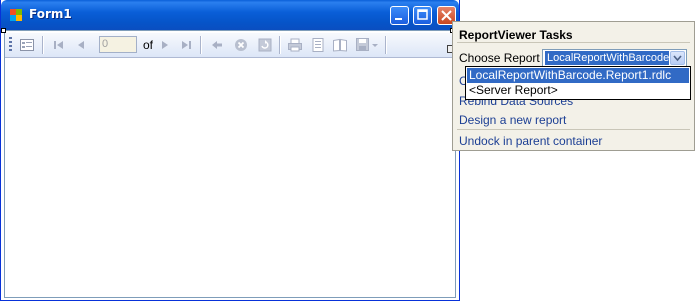 Image resolution: width=695 pixels, height=301 pixels. What do you see at coordinates (375, 45) in the screenshot?
I see `export-dropdown-icon` at bounding box center [375, 45].